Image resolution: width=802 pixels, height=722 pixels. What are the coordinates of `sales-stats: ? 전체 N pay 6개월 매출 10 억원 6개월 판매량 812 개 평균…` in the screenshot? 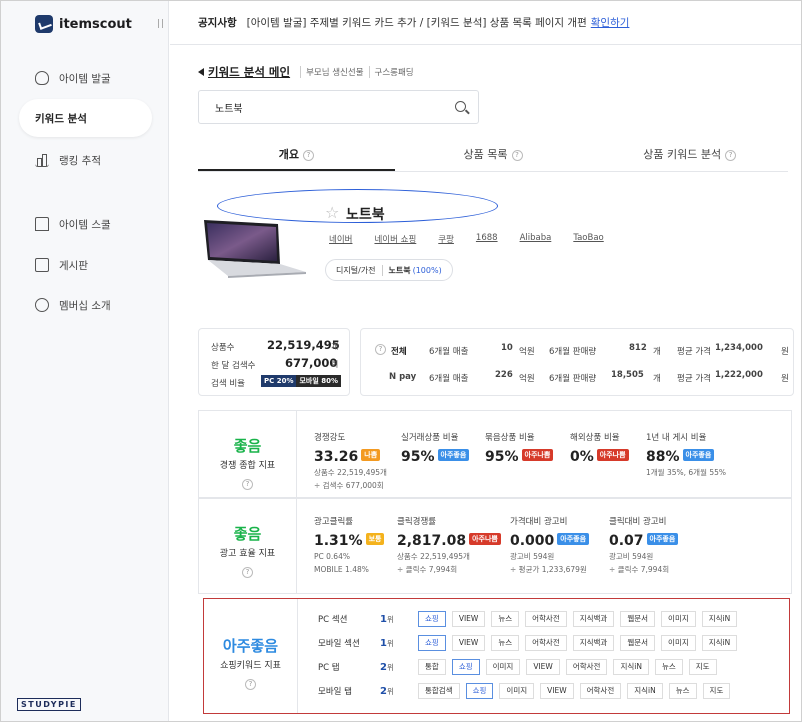 It's located at (577, 362).